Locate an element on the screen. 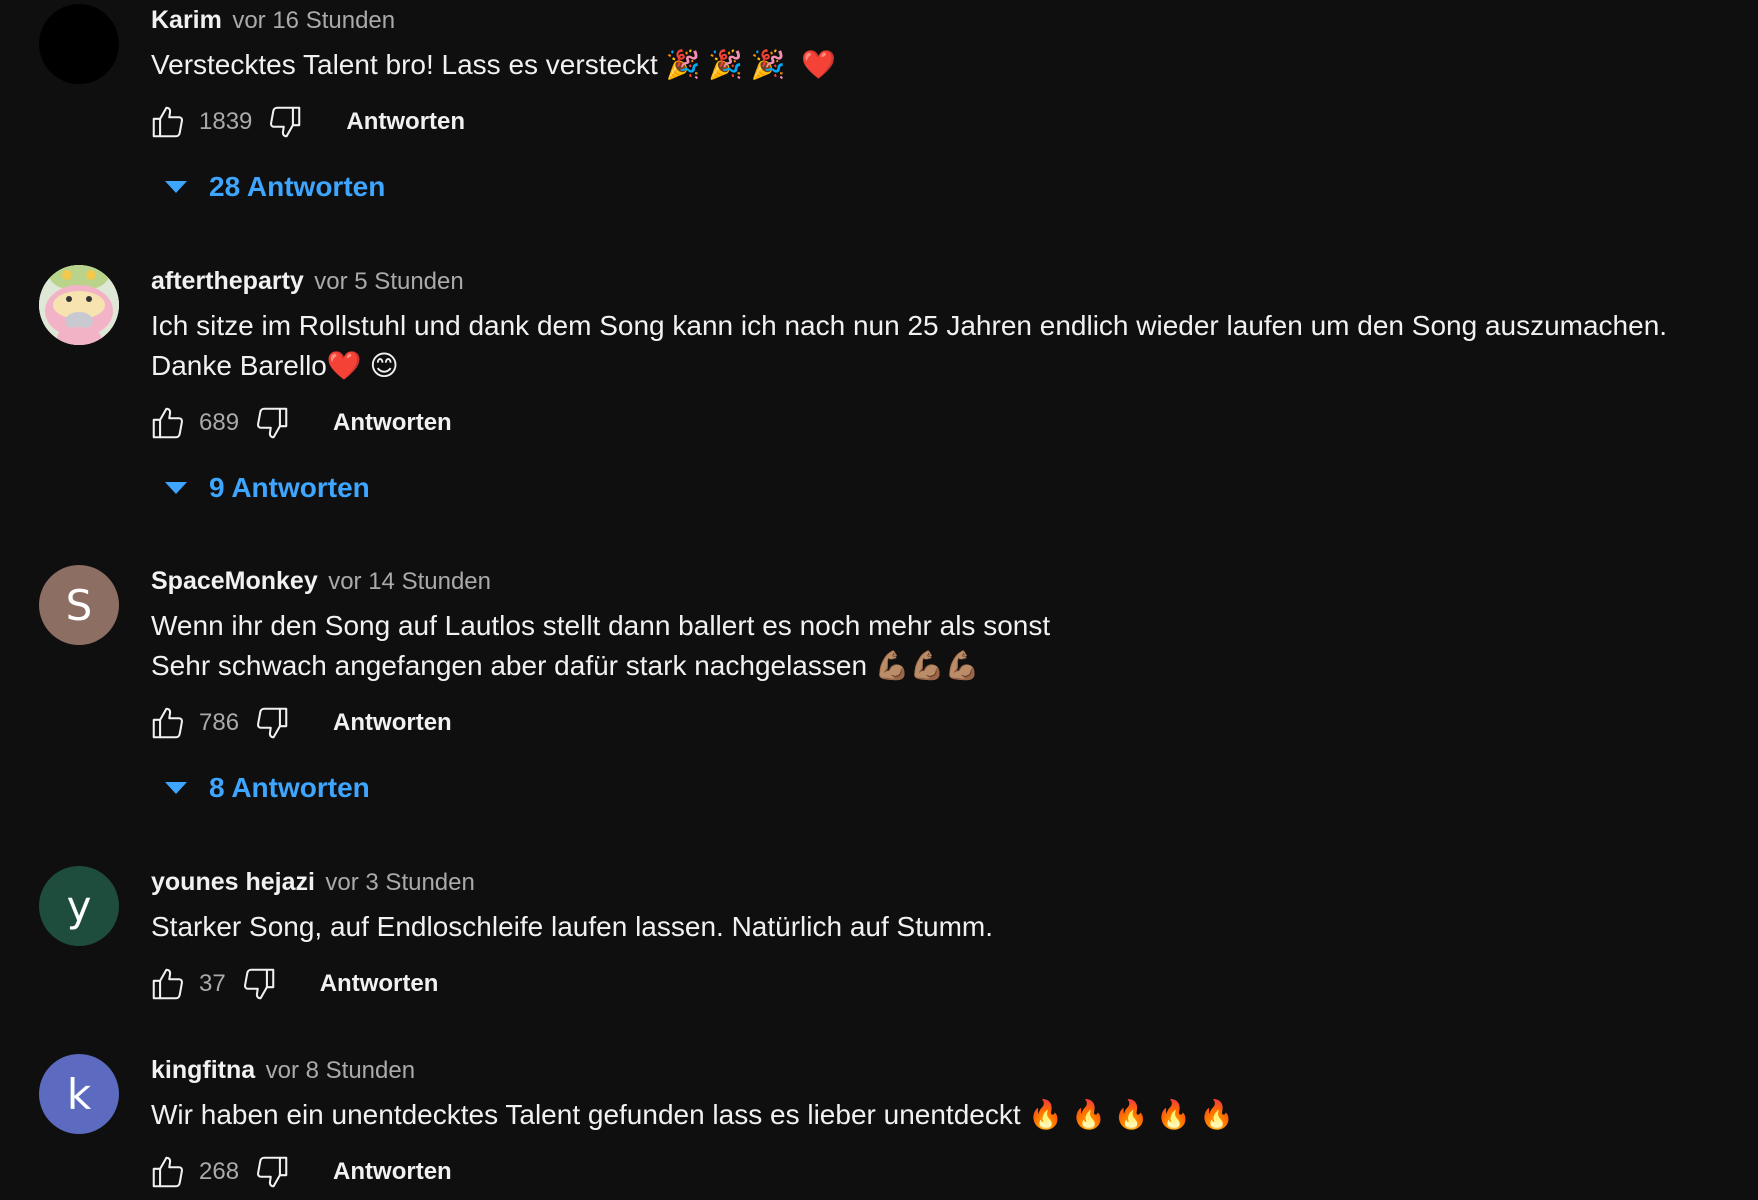 The height and width of the screenshot is (1200, 1758). comment-header: kingfitna vor 8 Stunden is located at coordinates (954, 1070).